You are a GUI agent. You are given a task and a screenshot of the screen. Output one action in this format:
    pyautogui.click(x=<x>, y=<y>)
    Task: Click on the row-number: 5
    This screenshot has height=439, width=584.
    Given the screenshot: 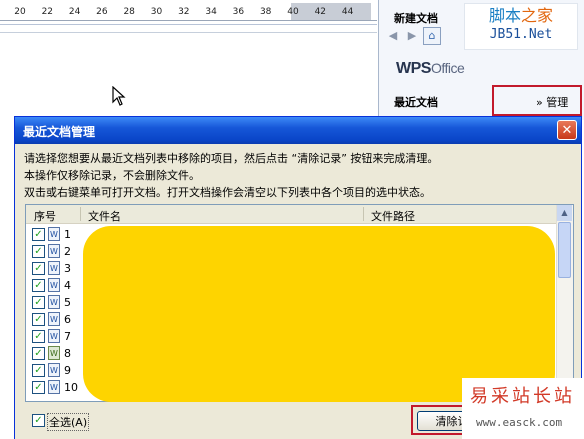 What is the action you would take?
    pyautogui.click(x=67, y=302)
    